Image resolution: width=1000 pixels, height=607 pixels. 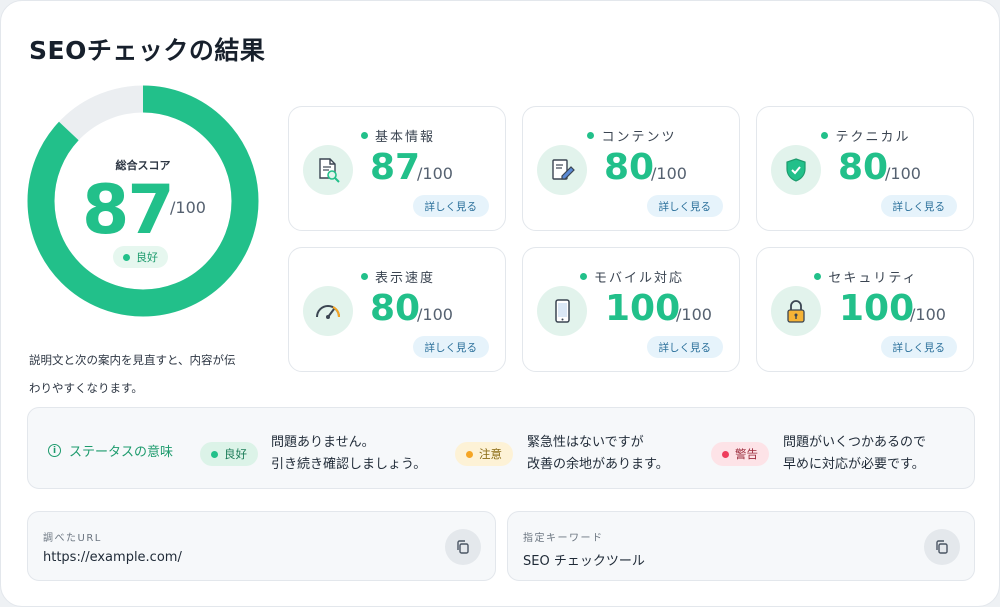 I want to click on status-description-caution: 緊急性はないですが 改善の余地があります。, so click(x=598, y=454).